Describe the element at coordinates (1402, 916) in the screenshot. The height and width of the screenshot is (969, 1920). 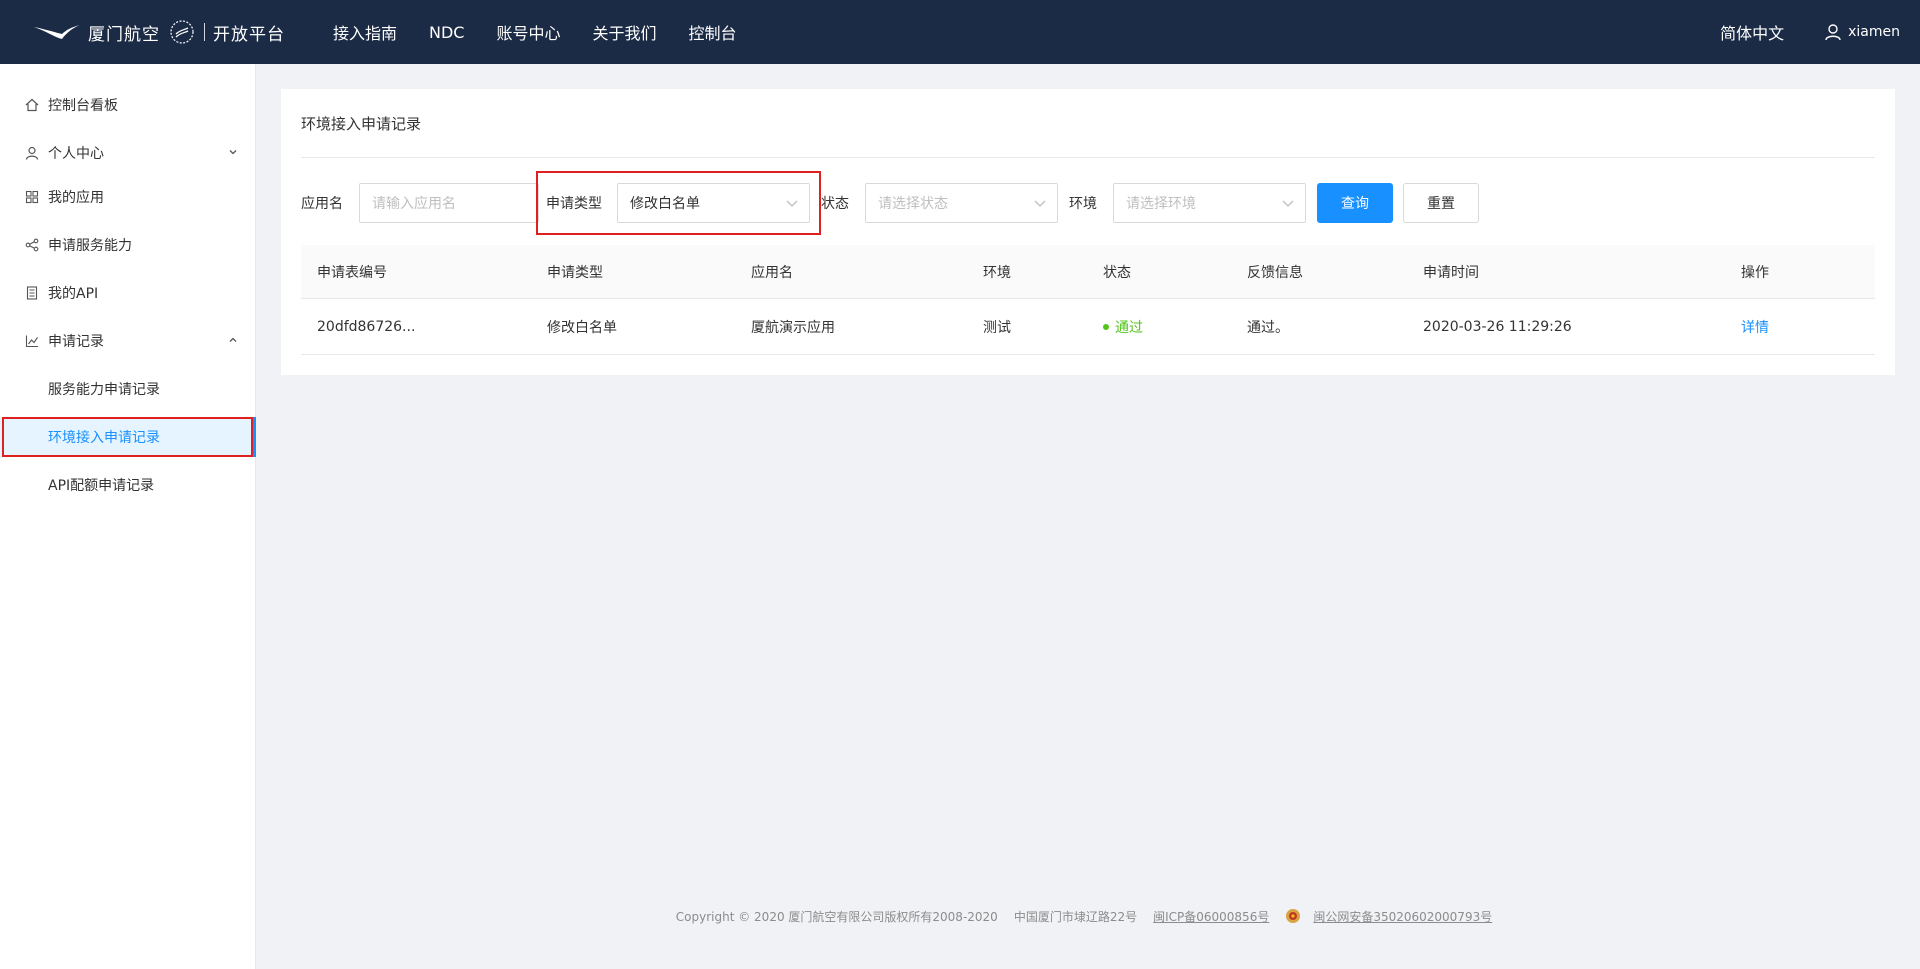
I see `footer-police-link: 闽公网安备35020602000793号` at that location.